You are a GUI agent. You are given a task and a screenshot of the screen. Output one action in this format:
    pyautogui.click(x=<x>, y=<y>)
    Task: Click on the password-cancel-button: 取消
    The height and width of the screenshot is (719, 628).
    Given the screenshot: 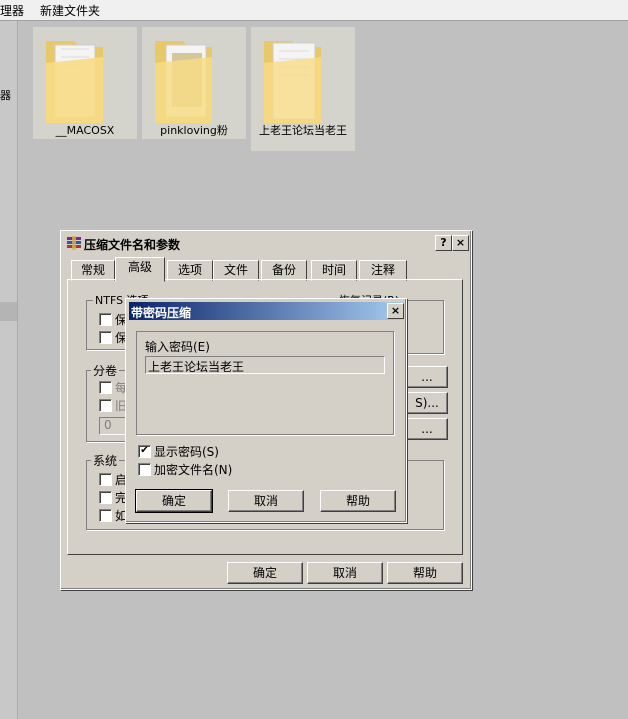 What is the action you would take?
    pyautogui.click(x=266, y=501)
    